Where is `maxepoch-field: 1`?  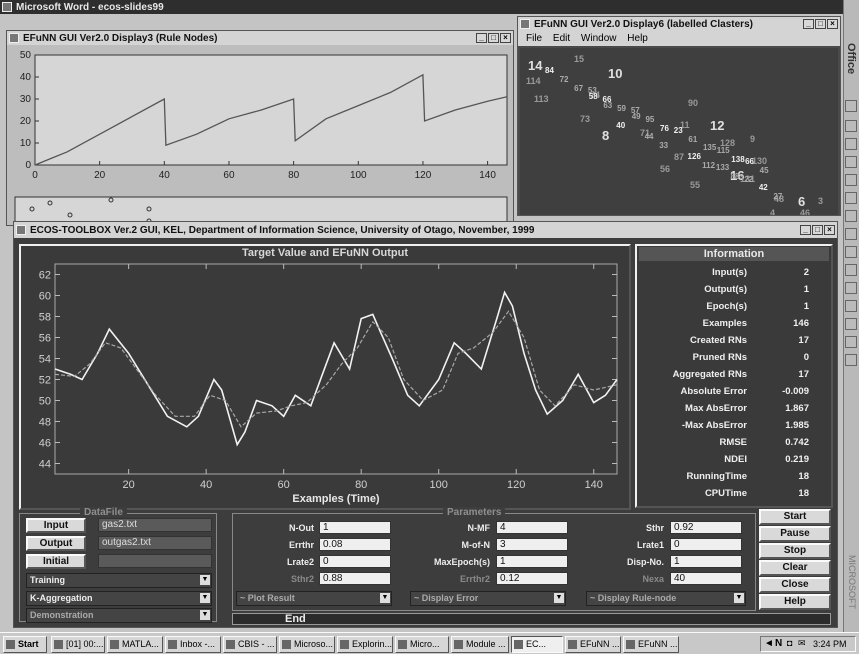
maxepoch-field: 1 is located at coordinates (532, 561).